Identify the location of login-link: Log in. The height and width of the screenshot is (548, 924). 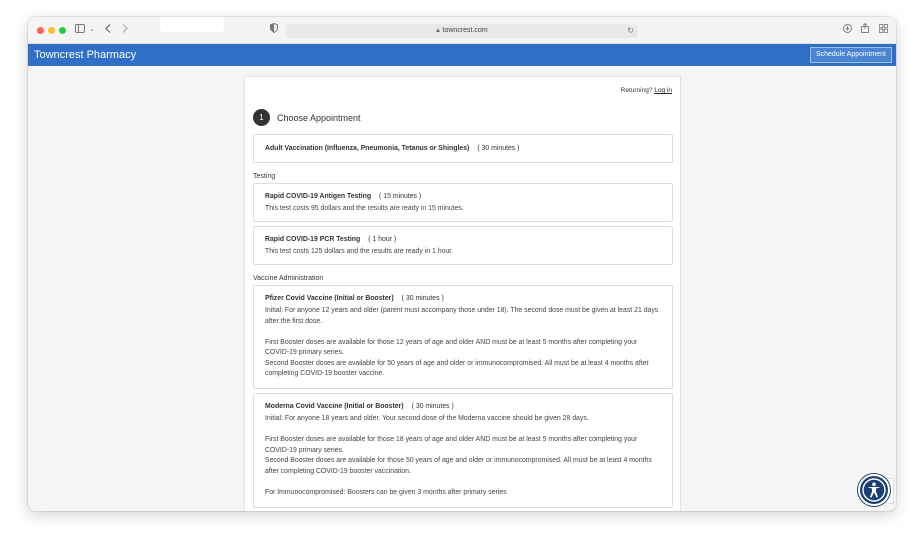
(663, 90).